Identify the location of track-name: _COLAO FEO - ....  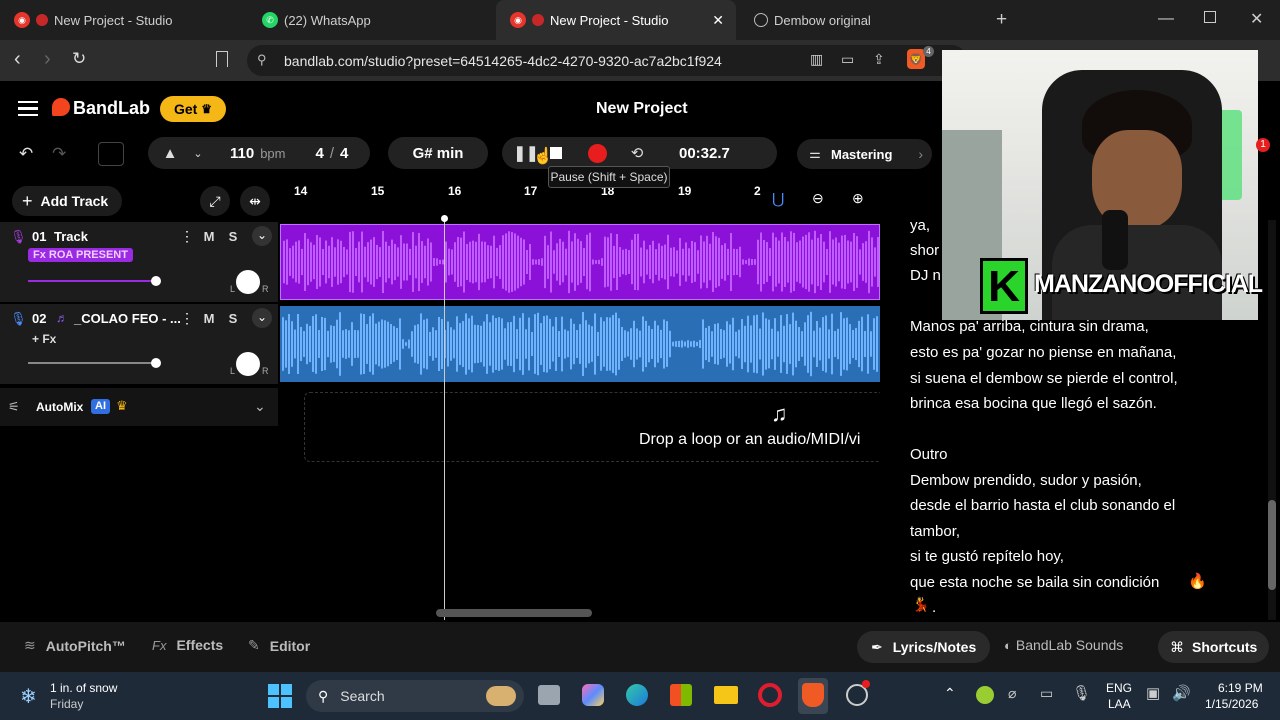
(127, 318).